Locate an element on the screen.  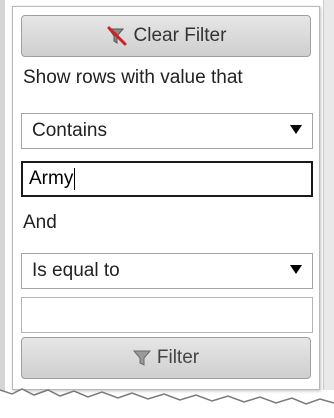
first-value-text: Army is located at coordinates (51, 178).